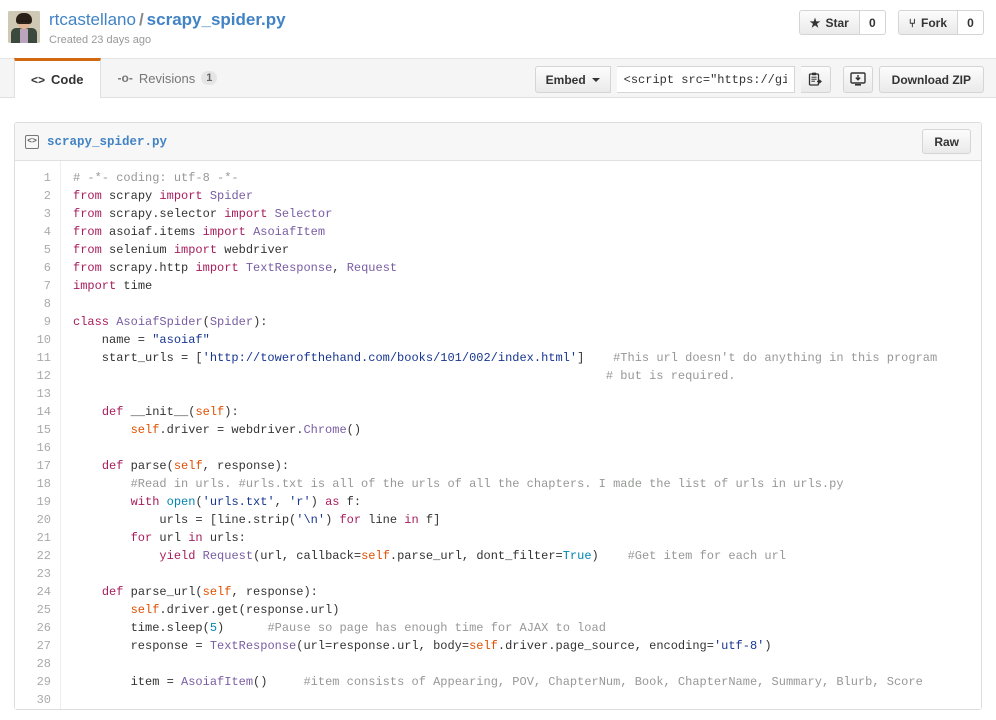  I want to click on tab-revisions: -o- Revisions 1, so click(168, 77).